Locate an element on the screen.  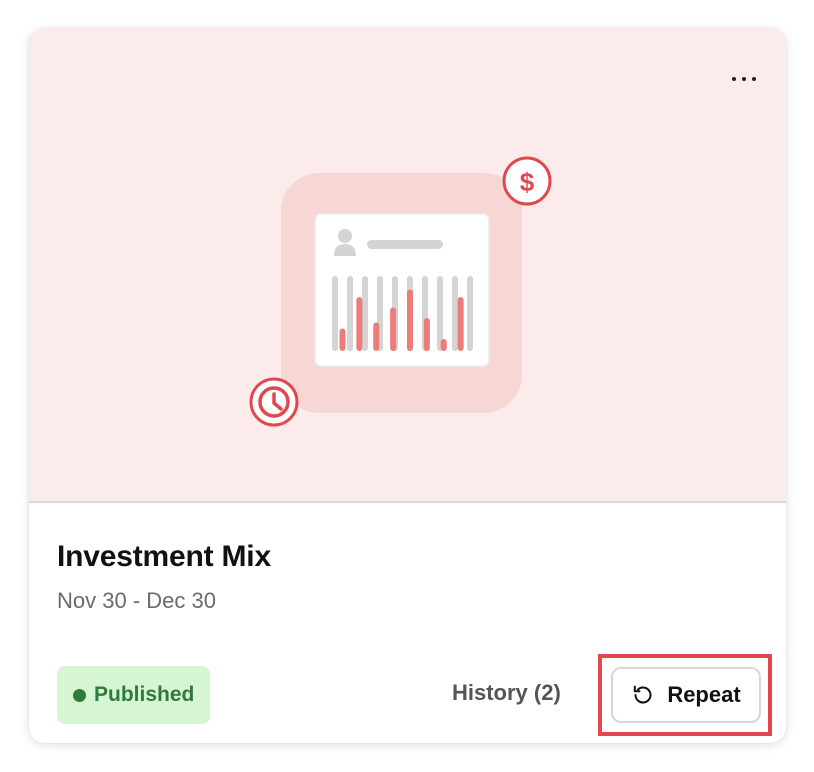
card-title: Investment Mix is located at coordinates (164, 556).